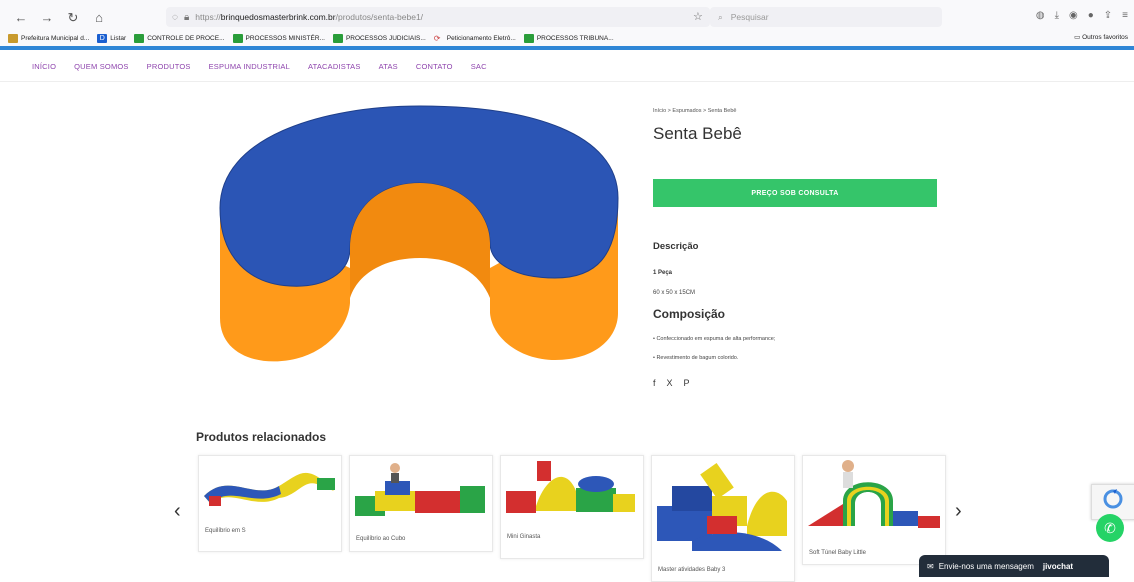  I want to click on chat-widget: ✉ Envie-nos uma mensagem jivochat, so click(1014, 566).